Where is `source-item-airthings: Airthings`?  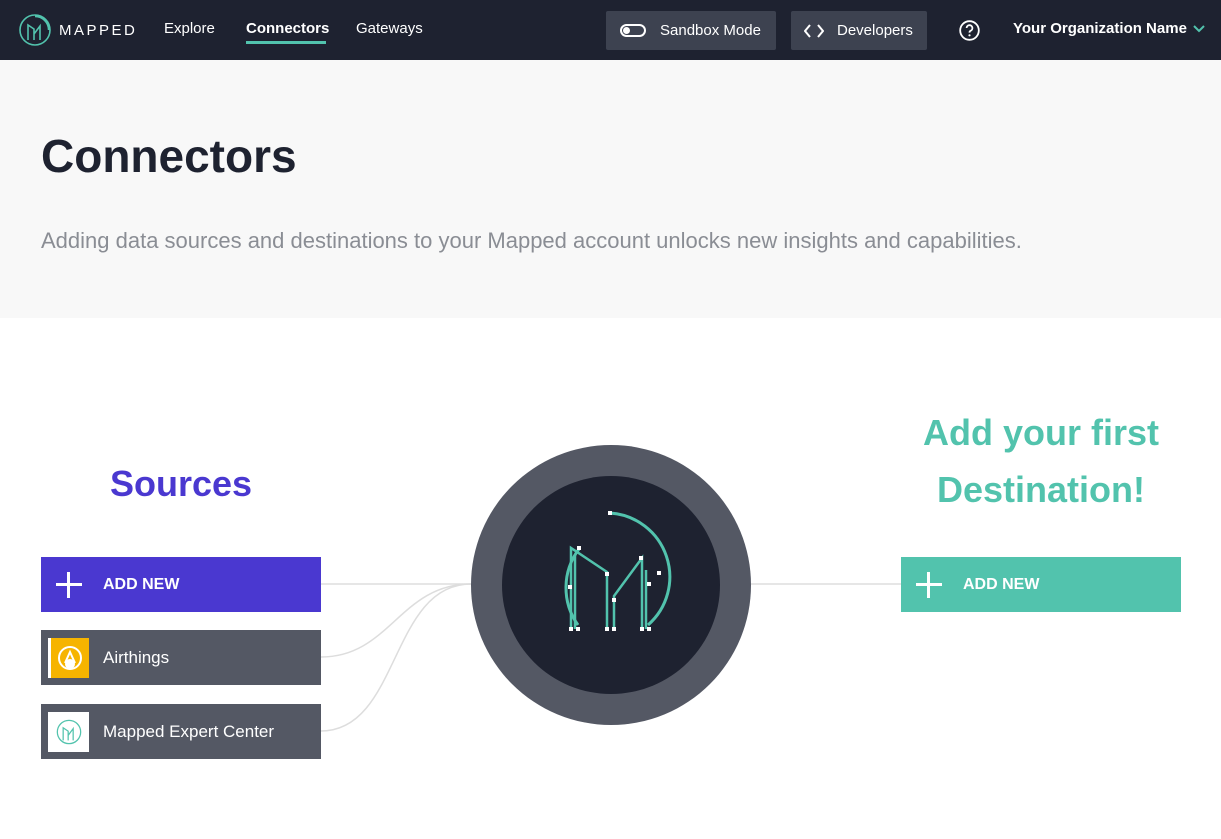 source-item-airthings: Airthings is located at coordinates (181, 657).